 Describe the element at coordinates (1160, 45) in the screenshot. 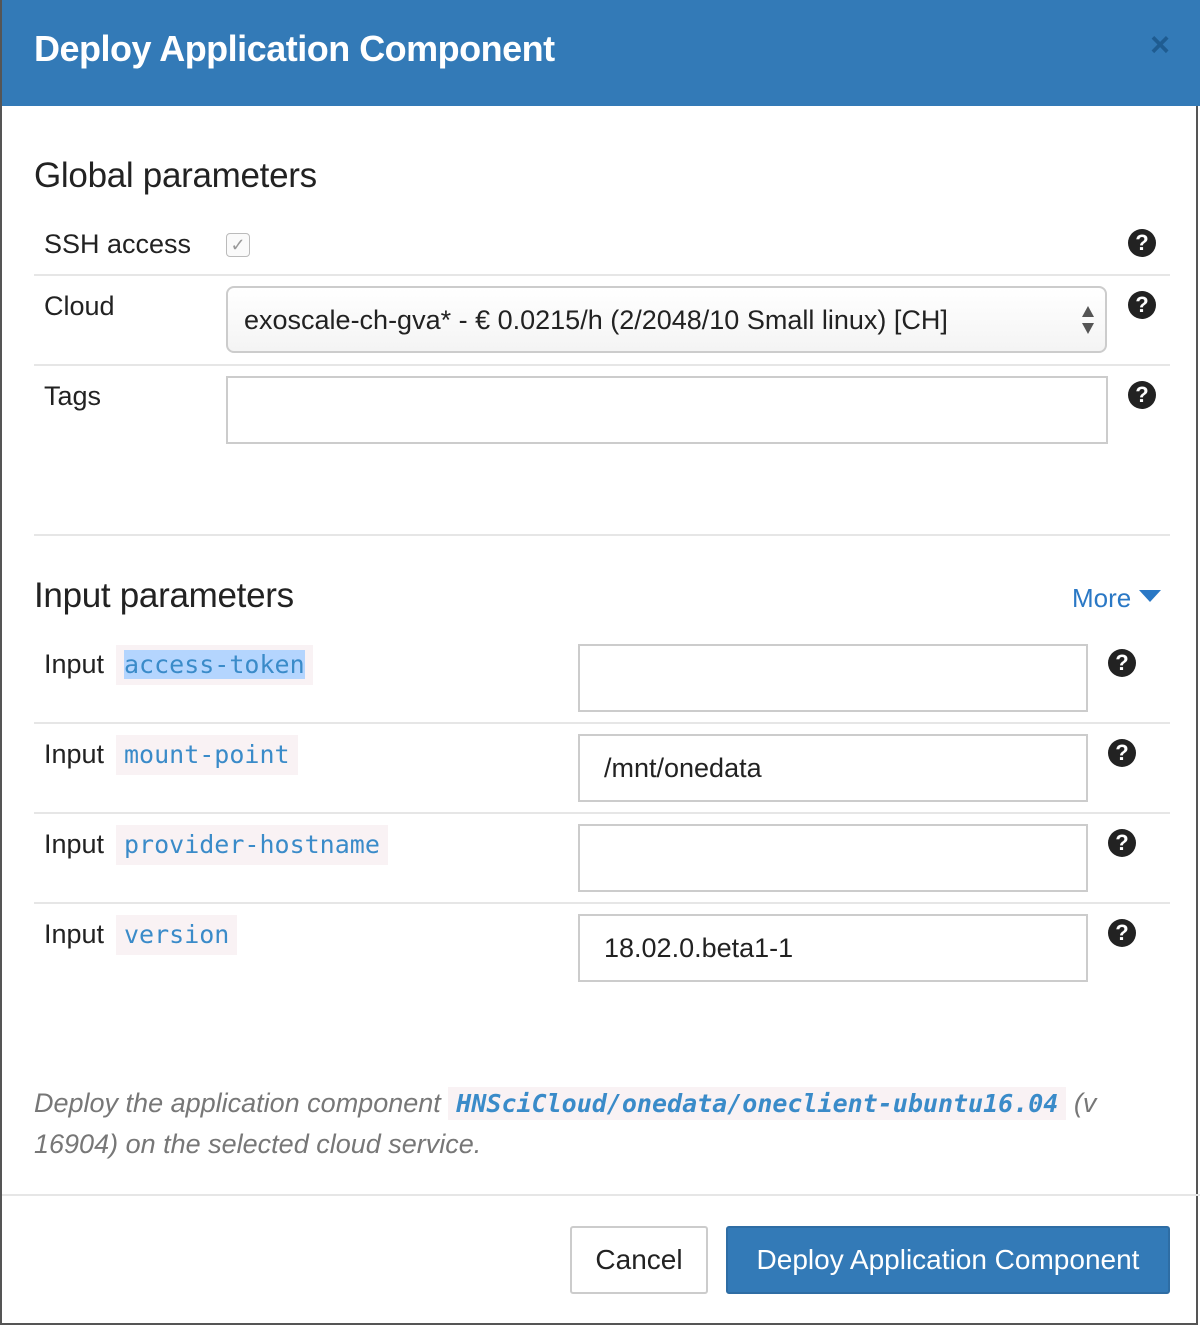

I see `close-icon: ×` at that location.